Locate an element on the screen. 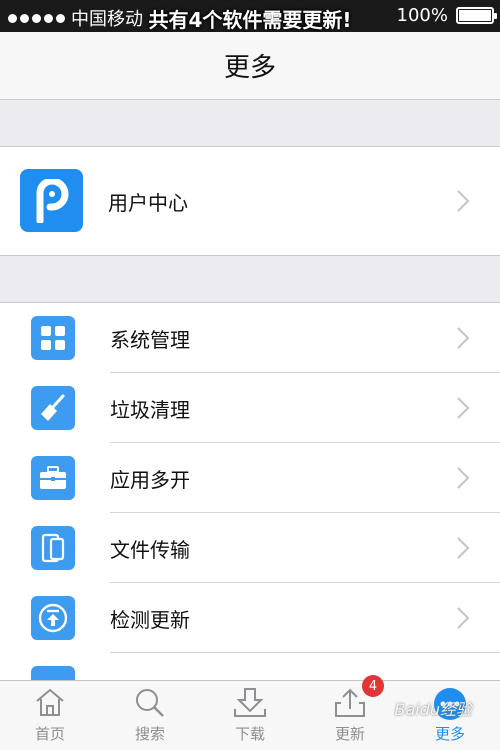 This screenshot has width=500, height=750. tab-label: 更多 is located at coordinates (449, 734).